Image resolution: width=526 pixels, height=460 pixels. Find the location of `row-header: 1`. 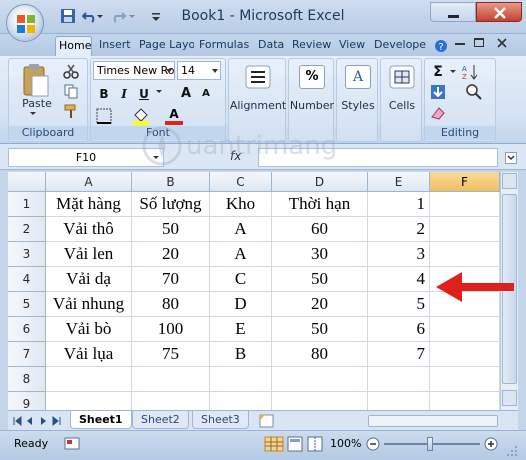

row-header: 1 is located at coordinates (27, 204).